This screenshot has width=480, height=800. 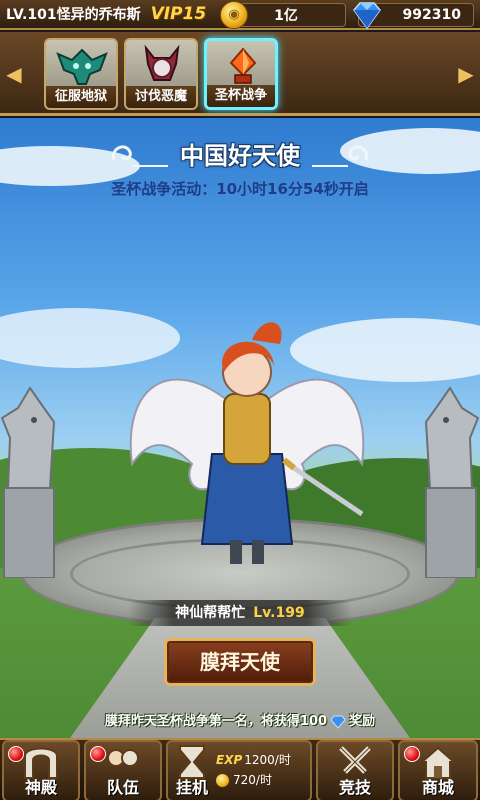 I want to click on scroll-right-arrow-icon: ▶, so click(x=466, y=74).